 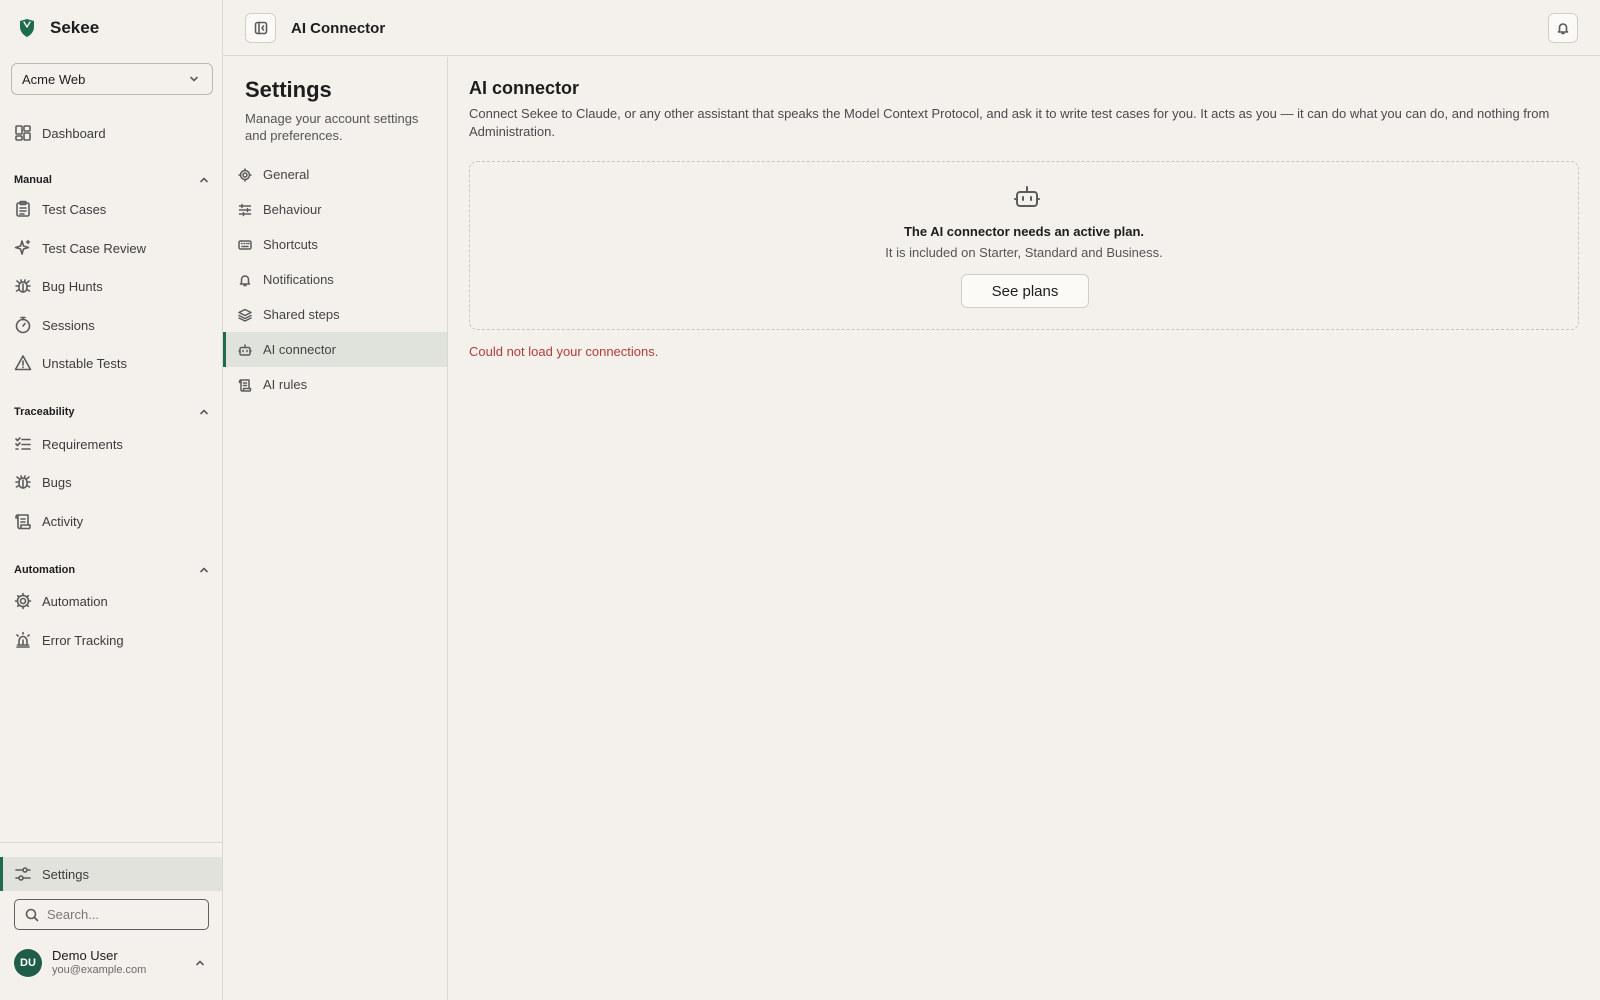 I want to click on section-label: Manual, so click(x=33, y=180).